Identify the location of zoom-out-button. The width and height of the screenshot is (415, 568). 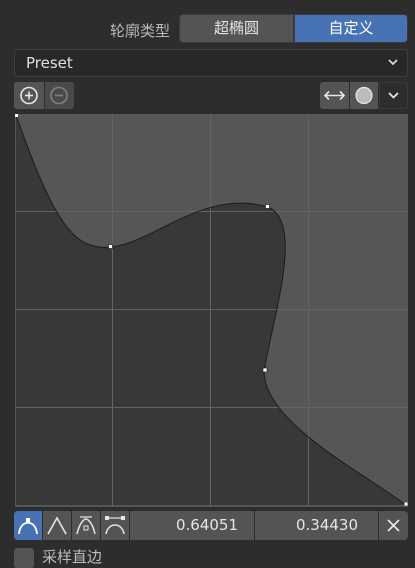
(59, 95).